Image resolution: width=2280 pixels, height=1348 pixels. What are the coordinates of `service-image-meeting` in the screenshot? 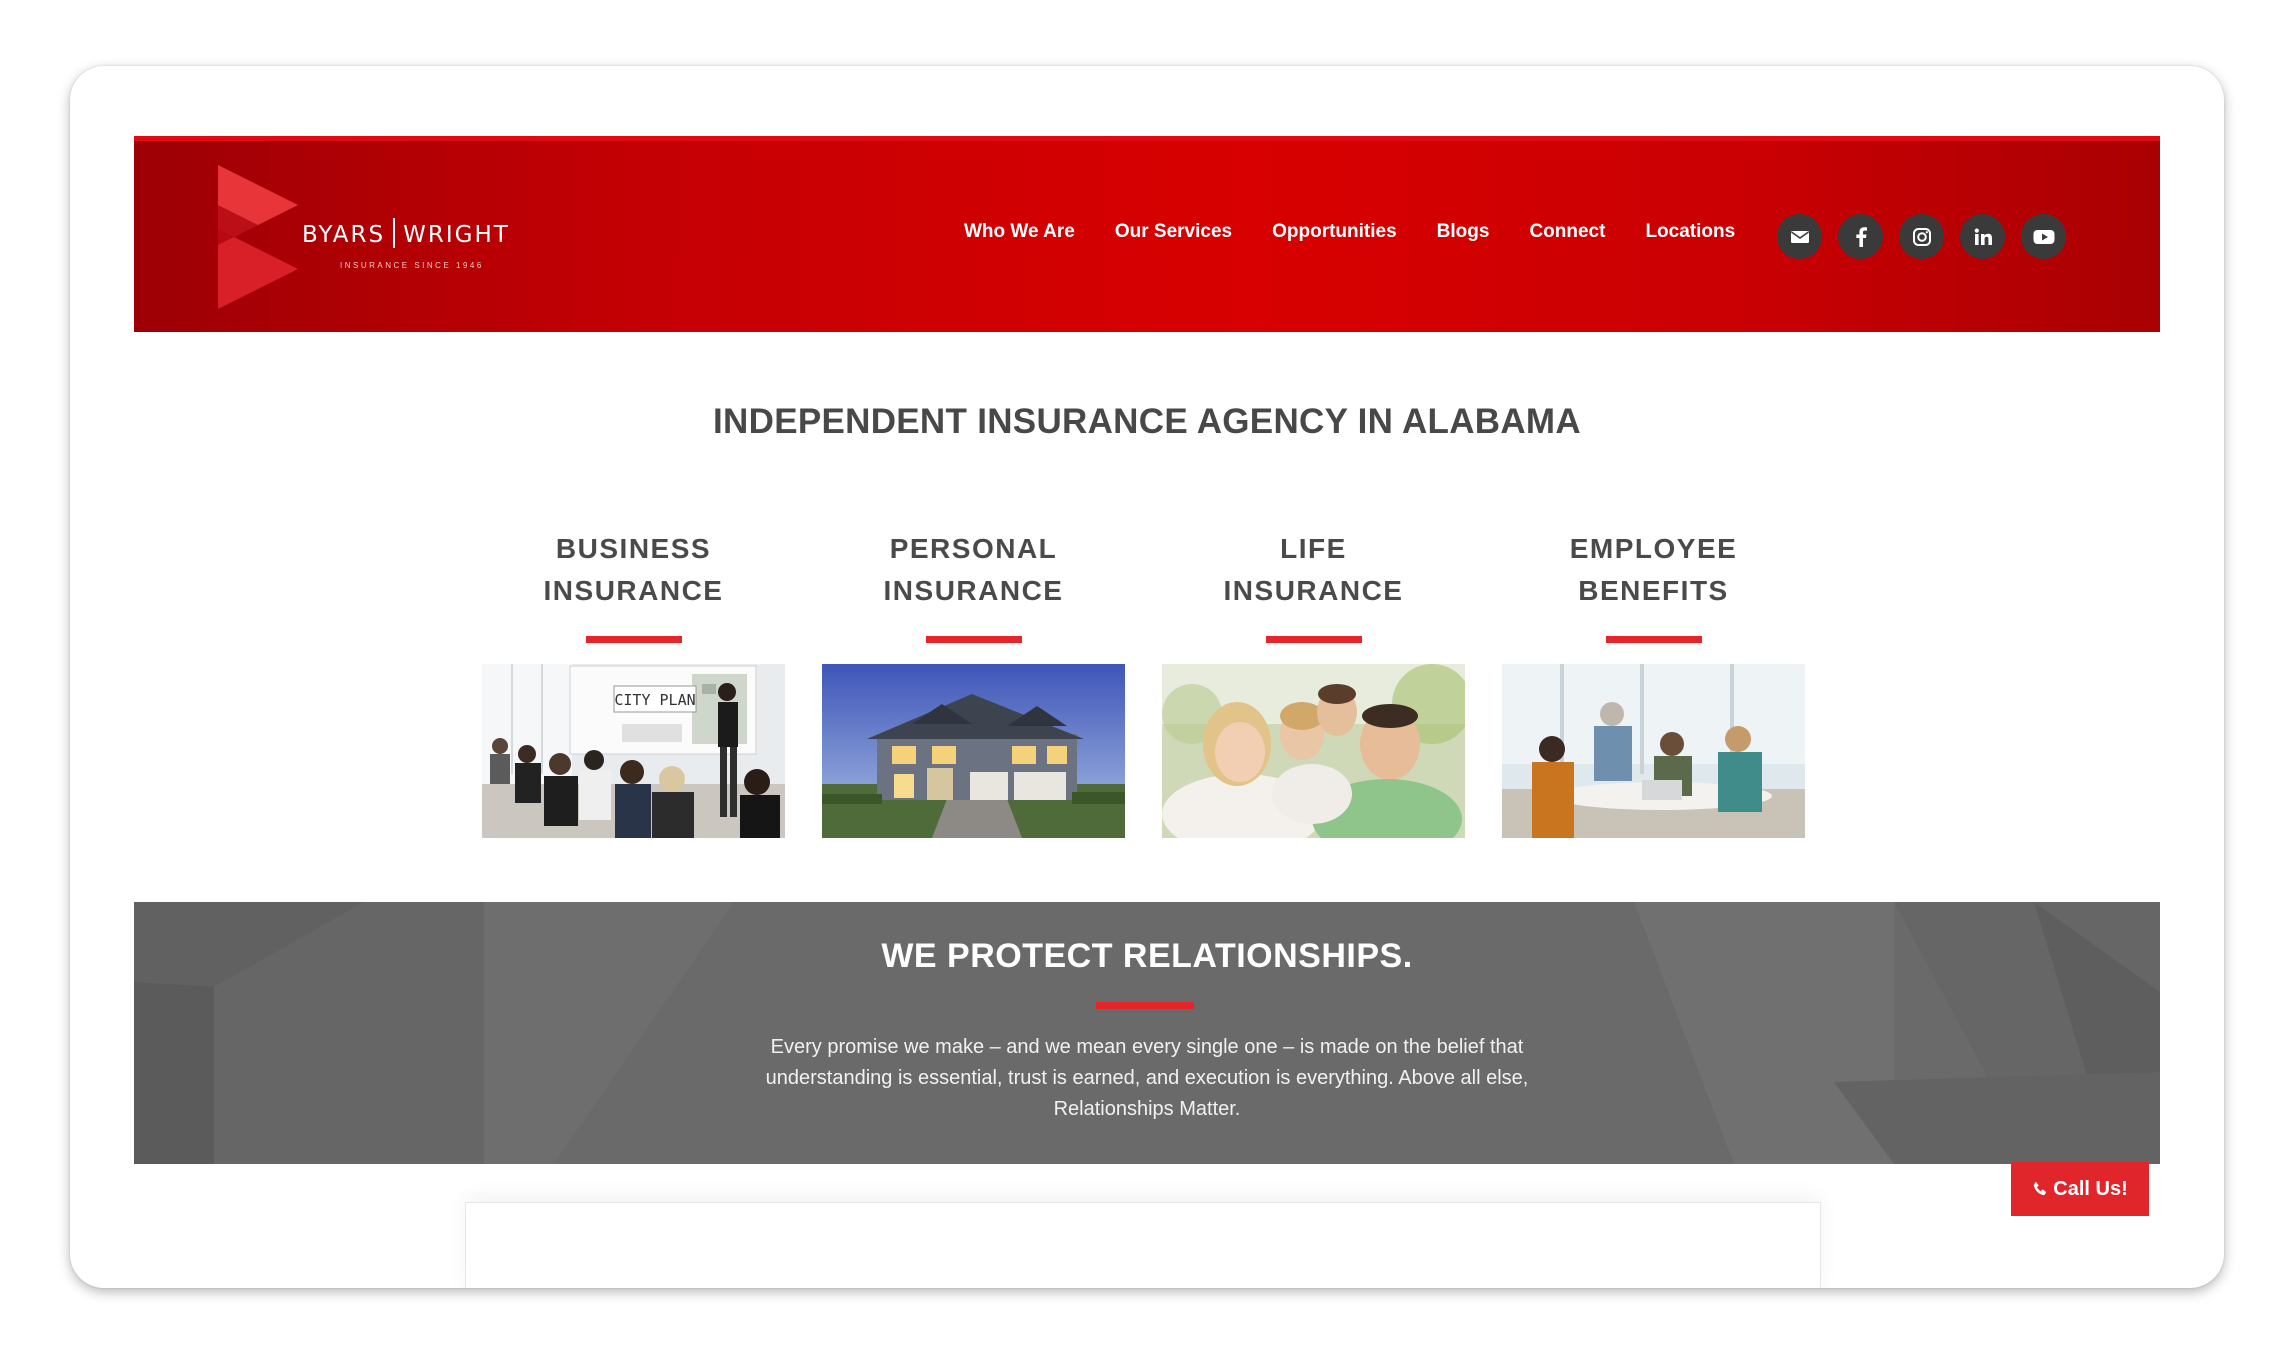 It's located at (1653, 751).